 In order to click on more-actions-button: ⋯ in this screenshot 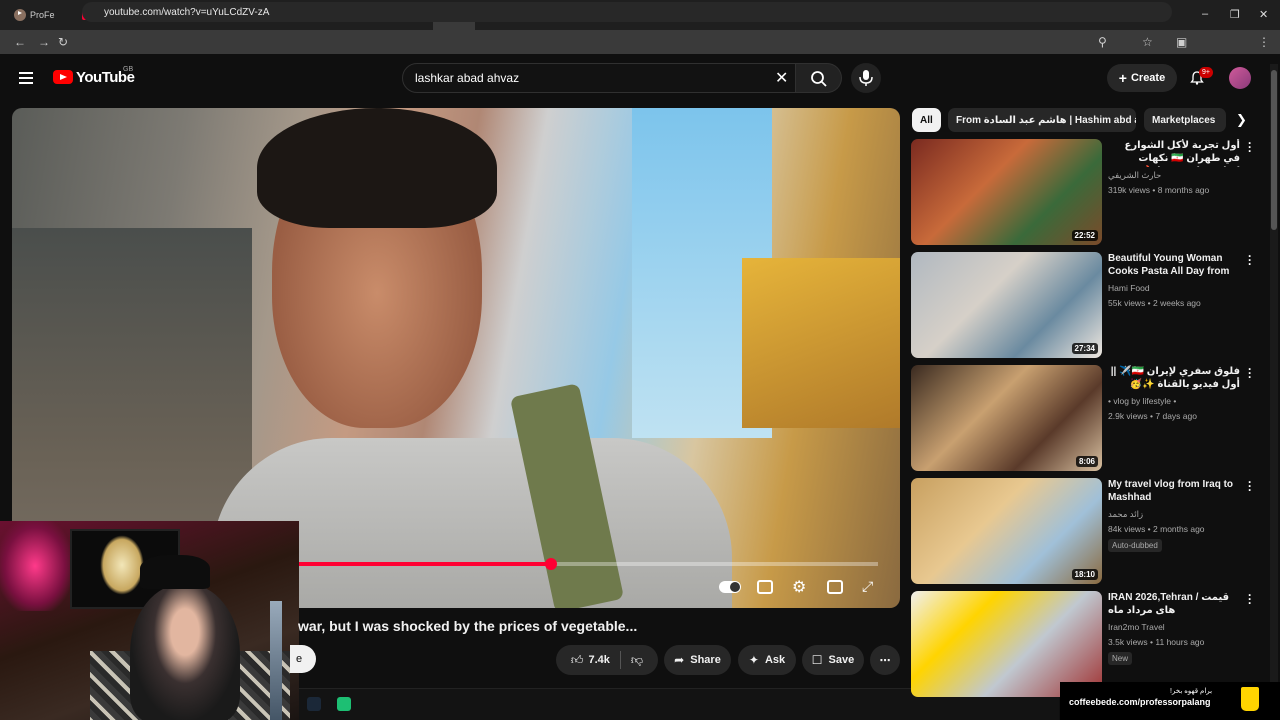, I will do `click(885, 660)`.